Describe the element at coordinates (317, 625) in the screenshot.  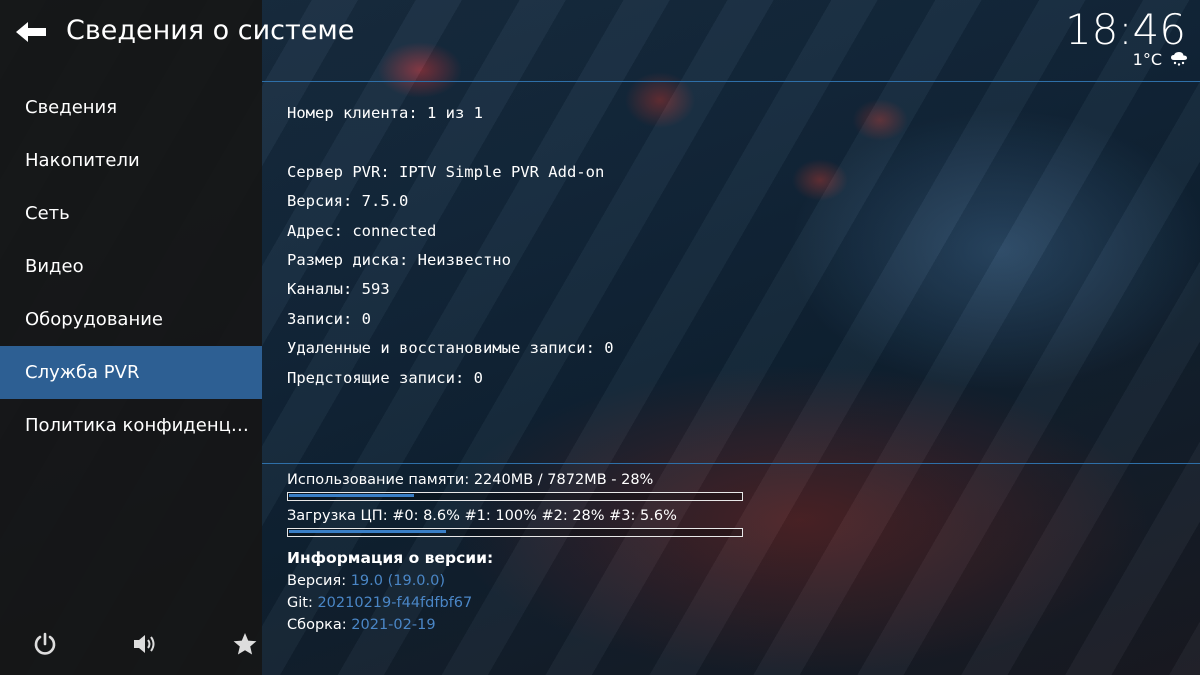
I see `build-label: Сборка:` at that location.